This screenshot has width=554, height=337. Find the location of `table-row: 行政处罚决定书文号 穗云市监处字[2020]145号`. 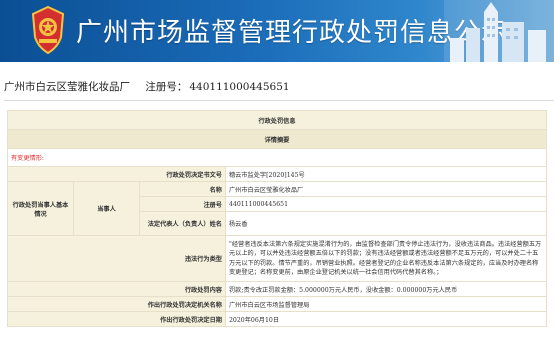

table-row: 行政处罚决定书文号 穗云市监处字[2020]145号 is located at coordinates (277, 174).